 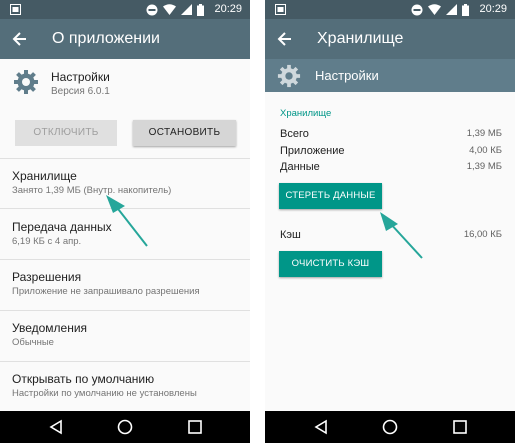 What do you see at coordinates (104, 393) in the screenshot?
I see `item-subtitle: Настройки по умолчанию не установлены` at bounding box center [104, 393].